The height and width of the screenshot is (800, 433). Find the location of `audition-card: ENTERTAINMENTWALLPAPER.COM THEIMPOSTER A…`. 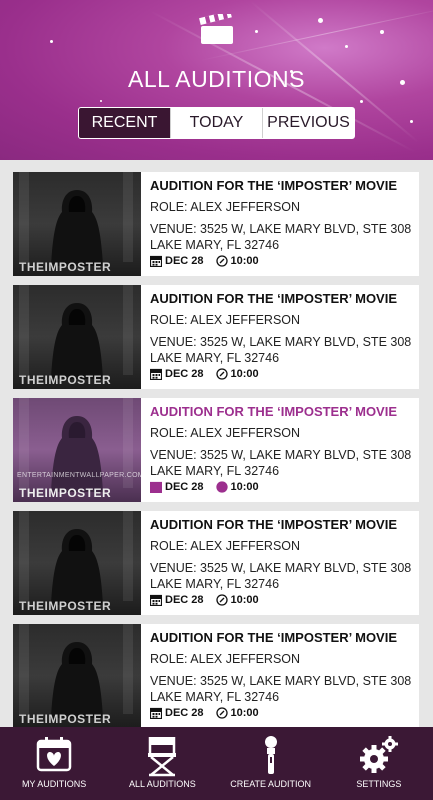

audition-card: ENTERTAINMENTWALLPAPER.COM THEIMPOSTER A… is located at coordinates (216, 450).